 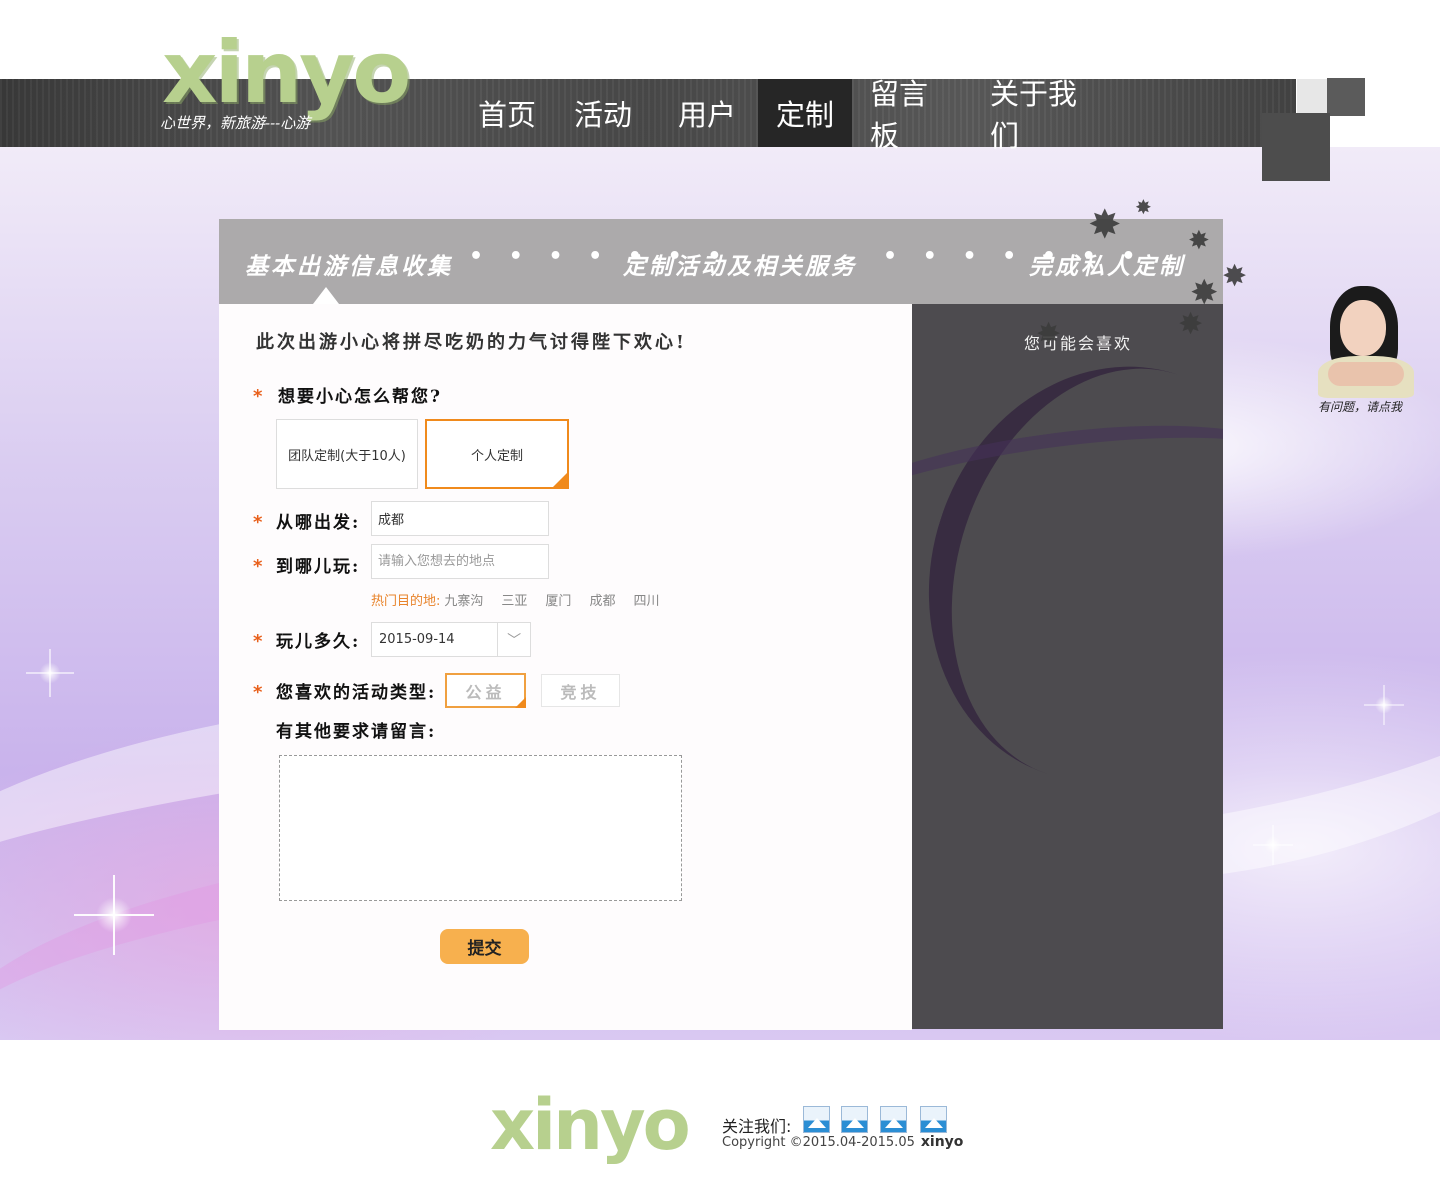 I want to click on nav-item-users: 用户, so click(x=709, y=113).